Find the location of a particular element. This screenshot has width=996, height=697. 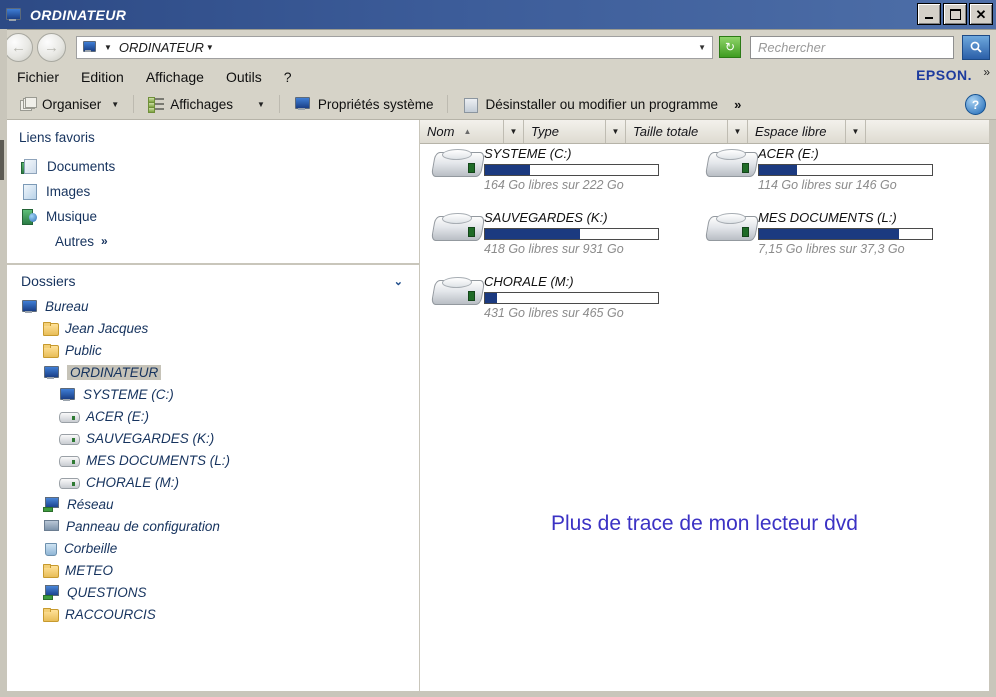

column-header-taille-totale: Taille totale is located at coordinates (677, 131).